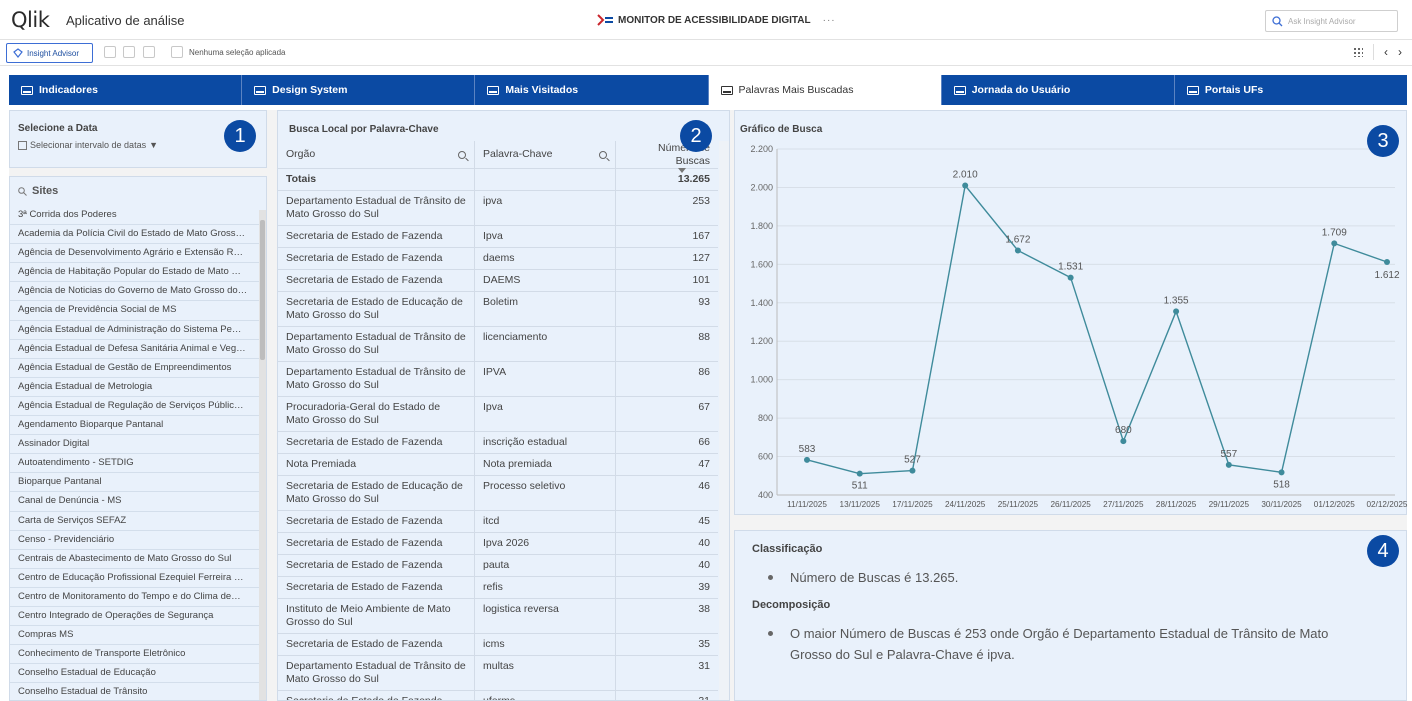  What do you see at coordinates (544, 616) in the screenshot?
I see `cell-palavra: logistica reversa` at bounding box center [544, 616].